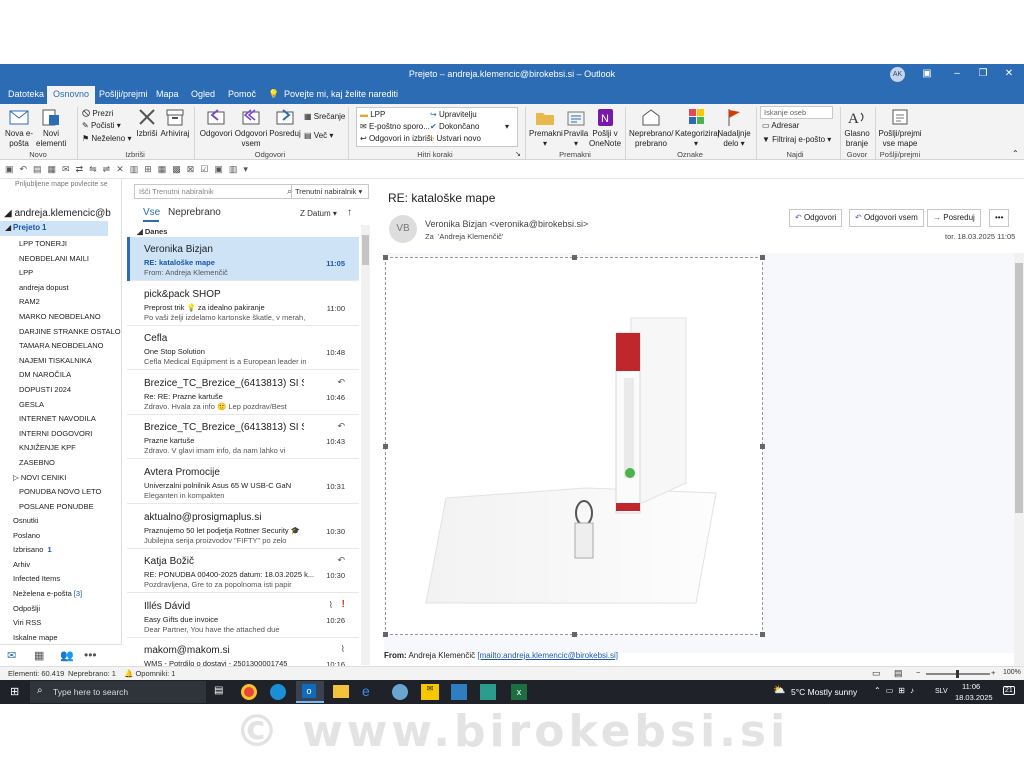  Describe the element at coordinates (310, 692) in the screenshot. I see `outlook-taskbar-button: o` at that location.